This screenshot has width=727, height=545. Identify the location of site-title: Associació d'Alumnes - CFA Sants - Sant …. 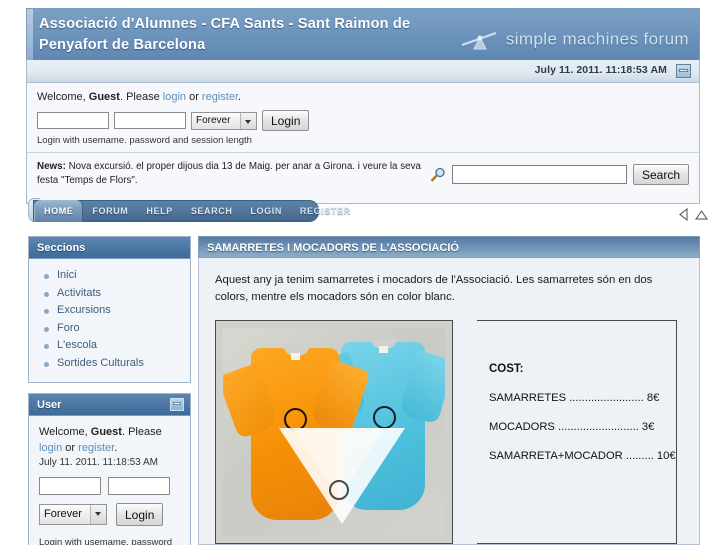
(225, 34).